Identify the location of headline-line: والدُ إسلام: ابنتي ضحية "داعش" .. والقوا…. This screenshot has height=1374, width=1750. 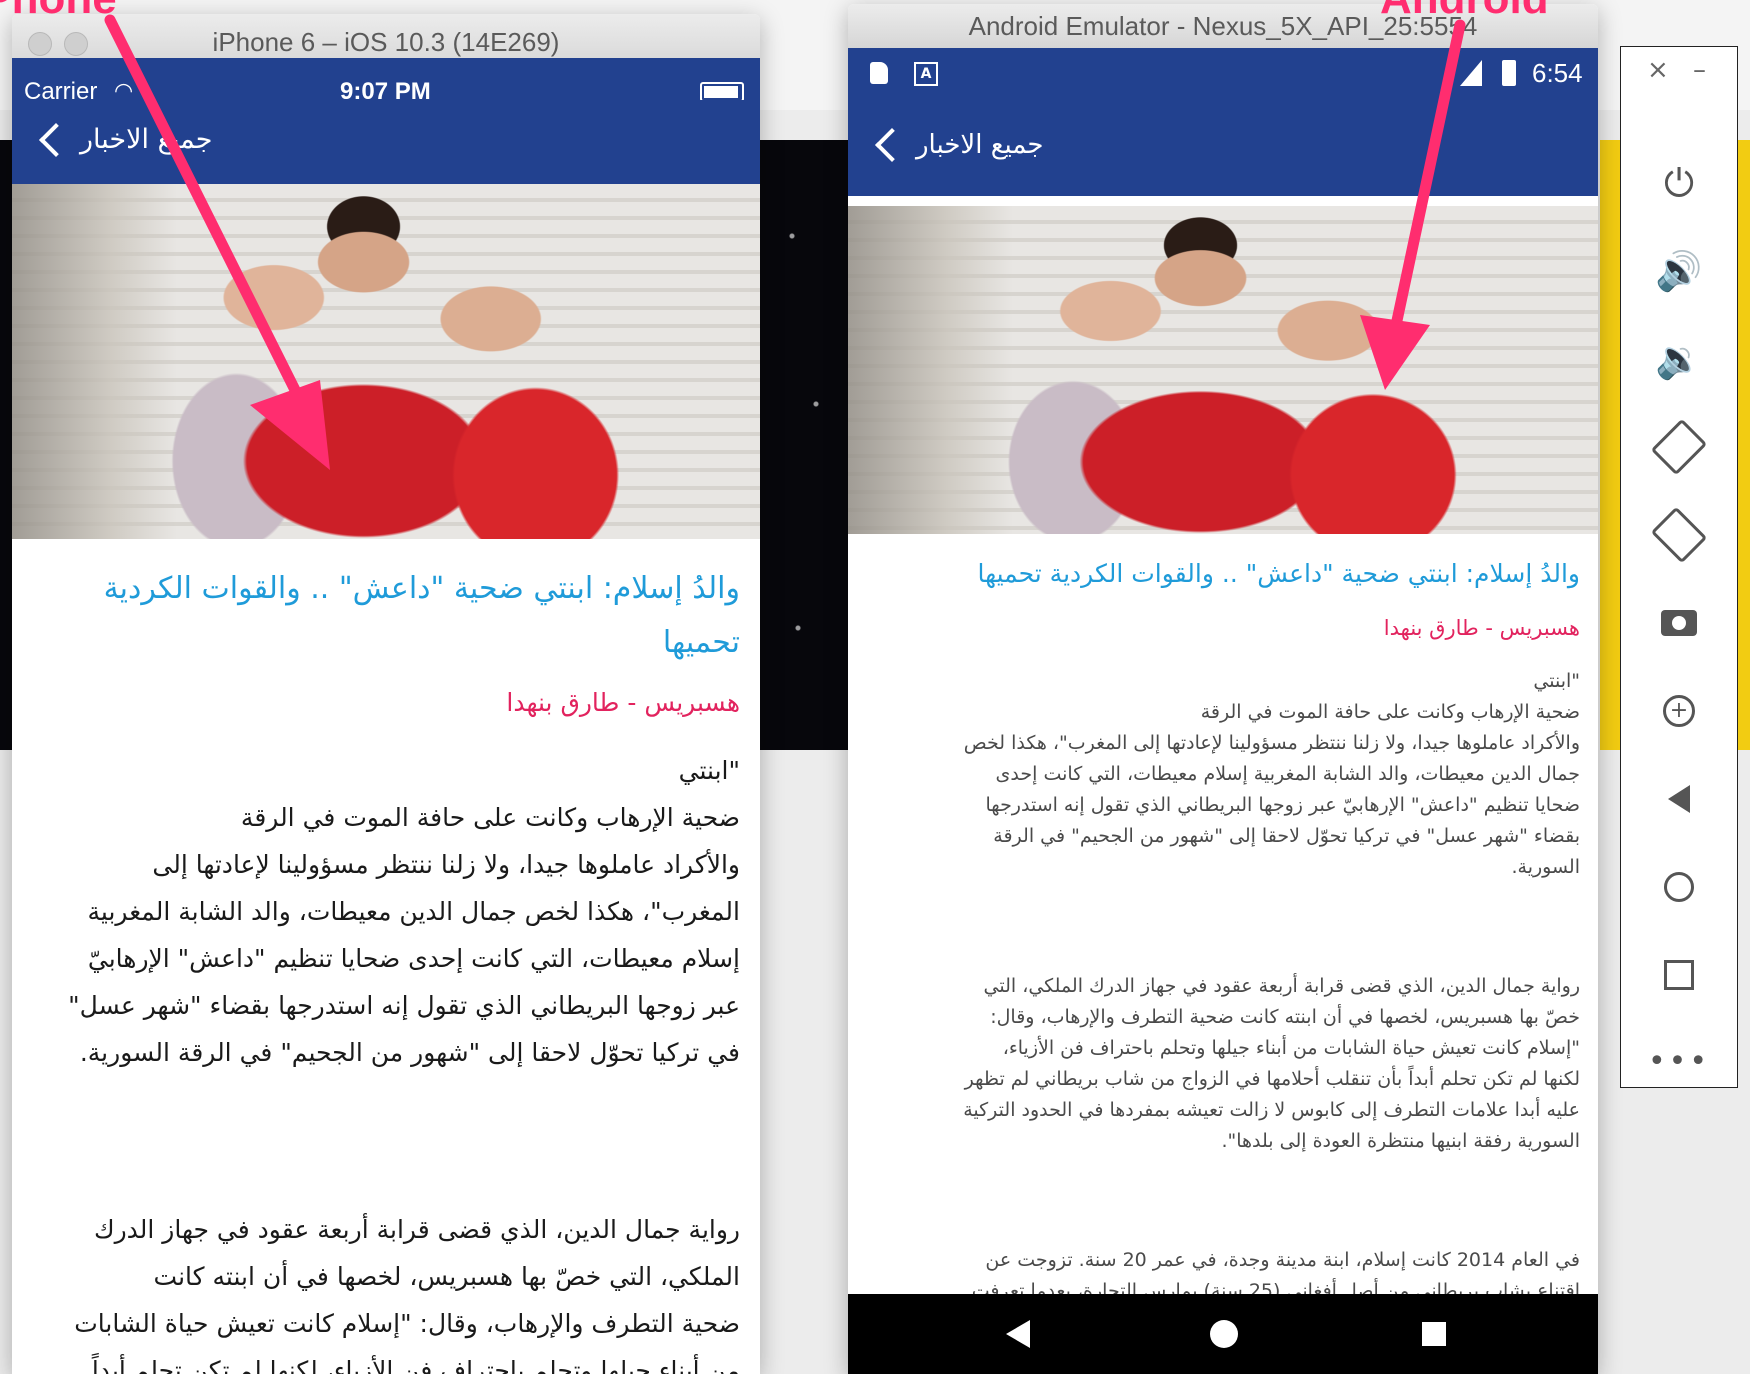
(421, 588).